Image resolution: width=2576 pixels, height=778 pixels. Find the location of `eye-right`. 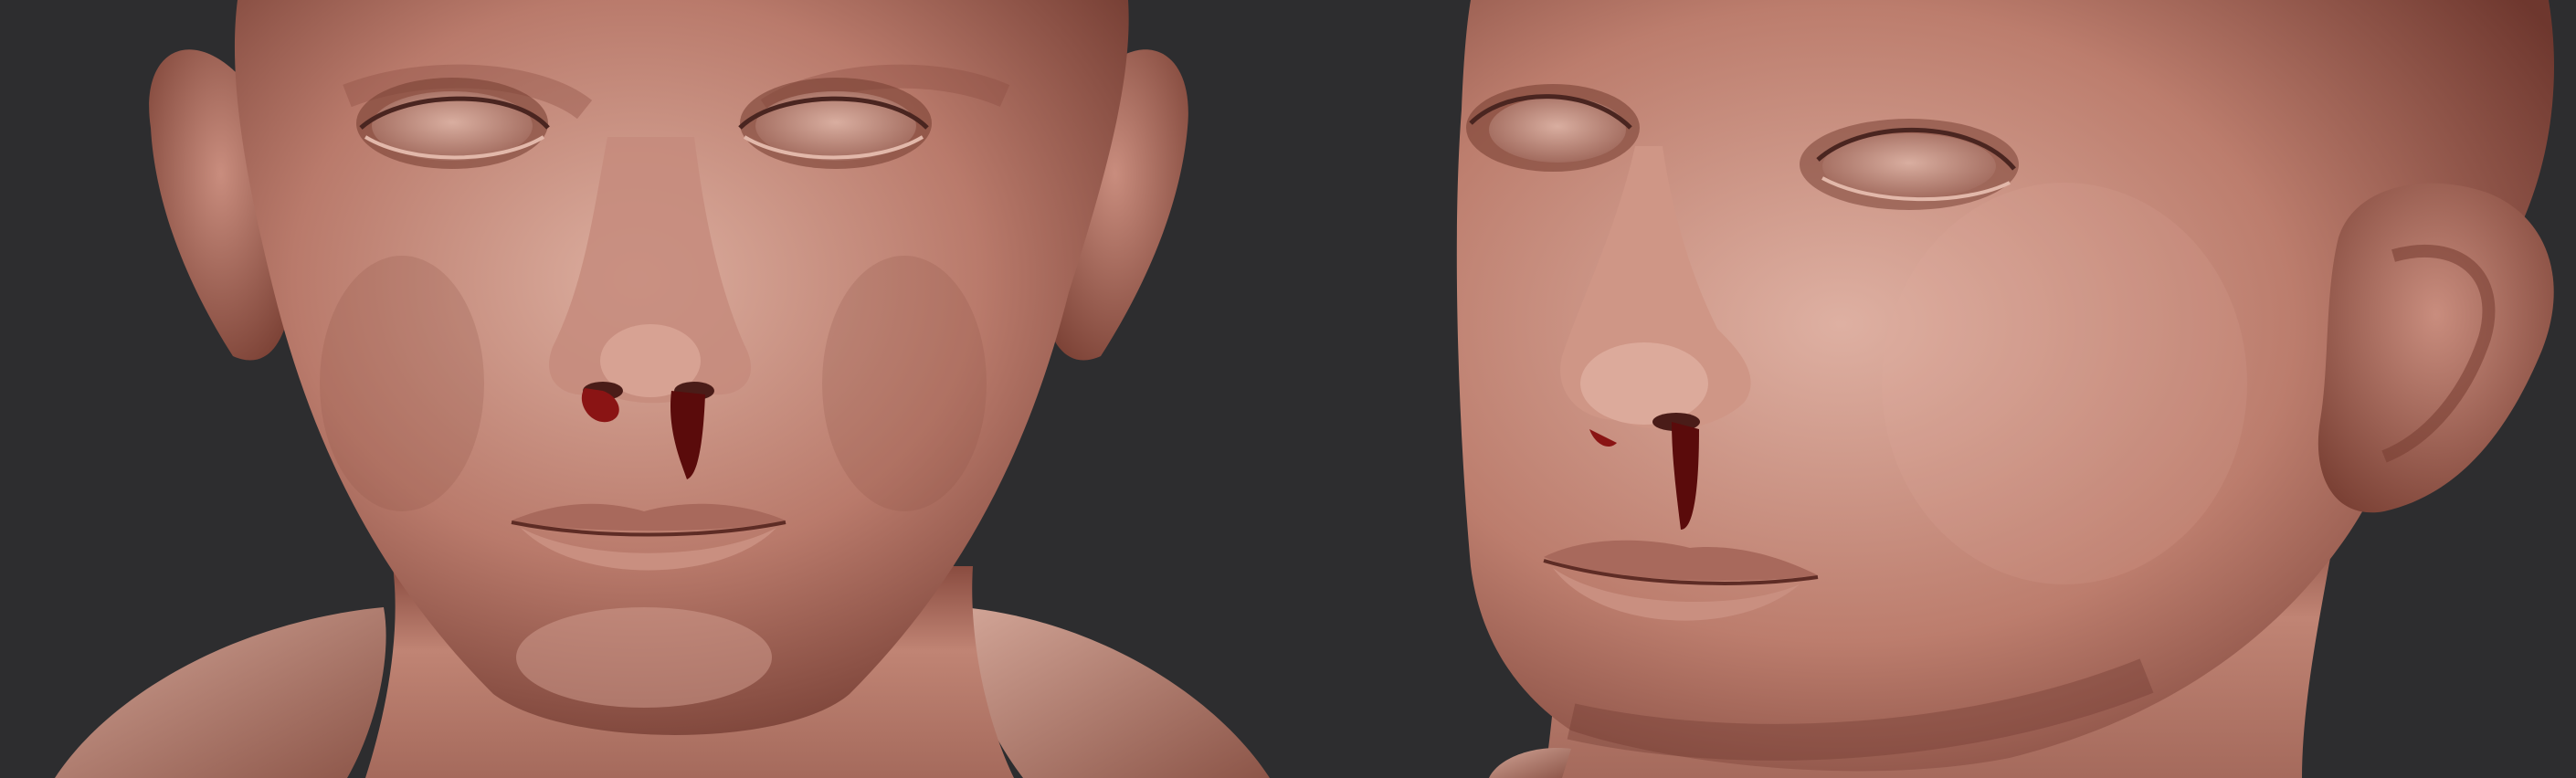

eye-right is located at coordinates (835, 123).